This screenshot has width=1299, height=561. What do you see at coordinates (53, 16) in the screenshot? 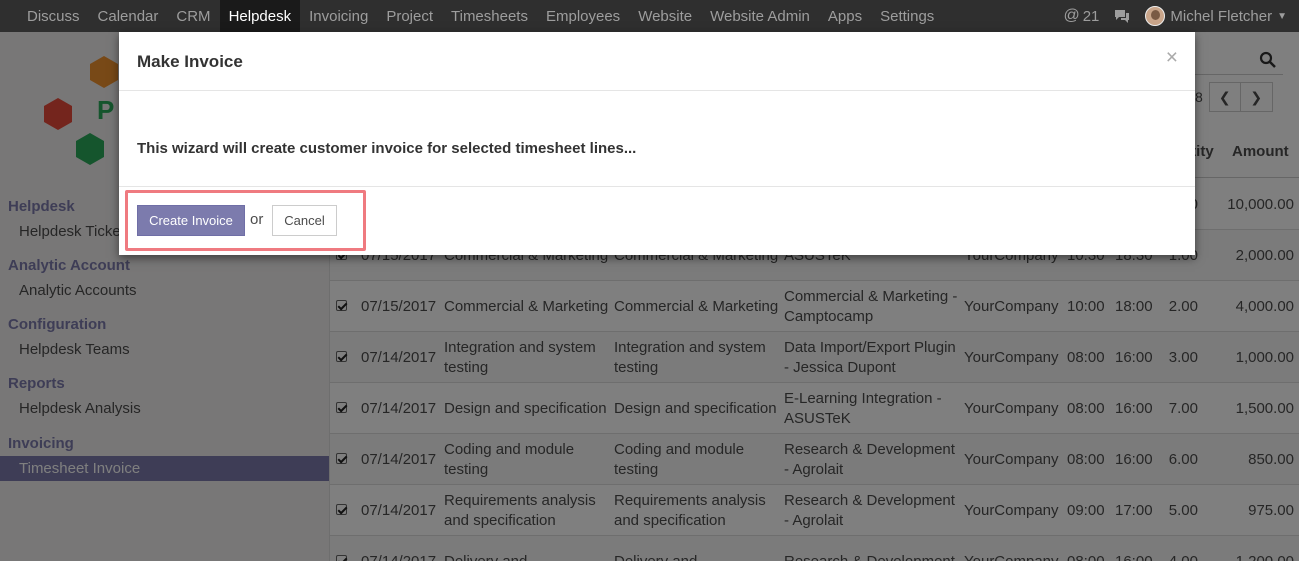
I see `nav-item-discuss: Discuss` at bounding box center [53, 16].